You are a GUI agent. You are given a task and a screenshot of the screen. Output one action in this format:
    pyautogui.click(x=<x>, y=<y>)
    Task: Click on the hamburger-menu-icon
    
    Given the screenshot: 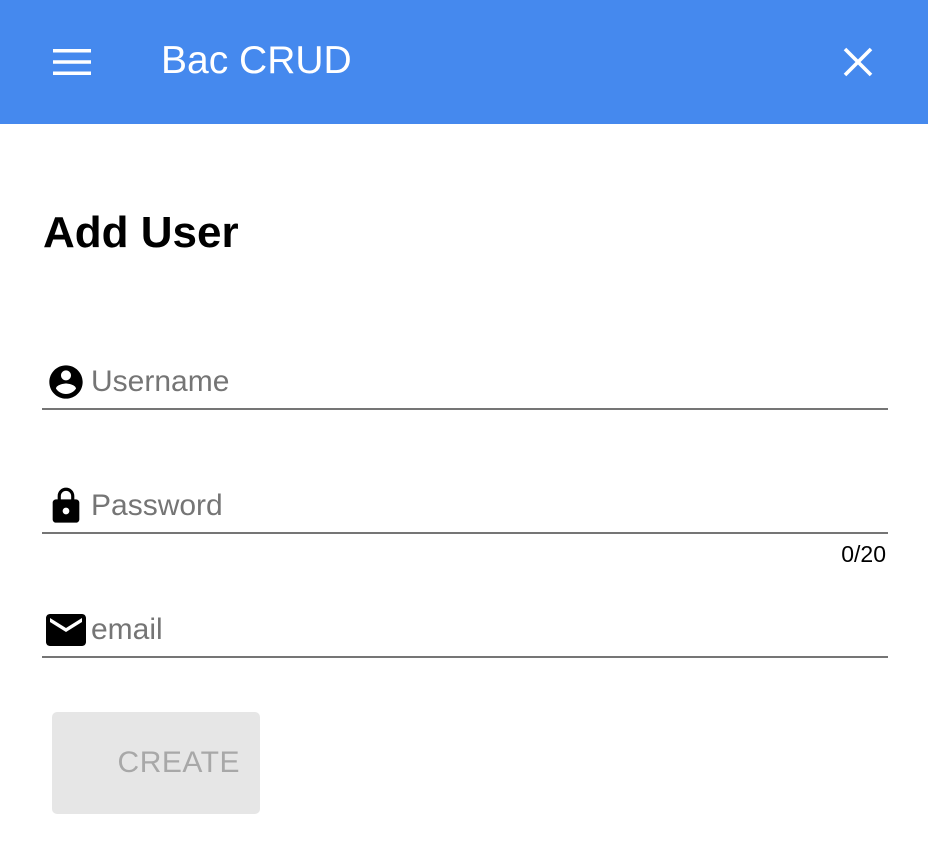 What is the action you would take?
    pyautogui.click(x=72, y=62)
    